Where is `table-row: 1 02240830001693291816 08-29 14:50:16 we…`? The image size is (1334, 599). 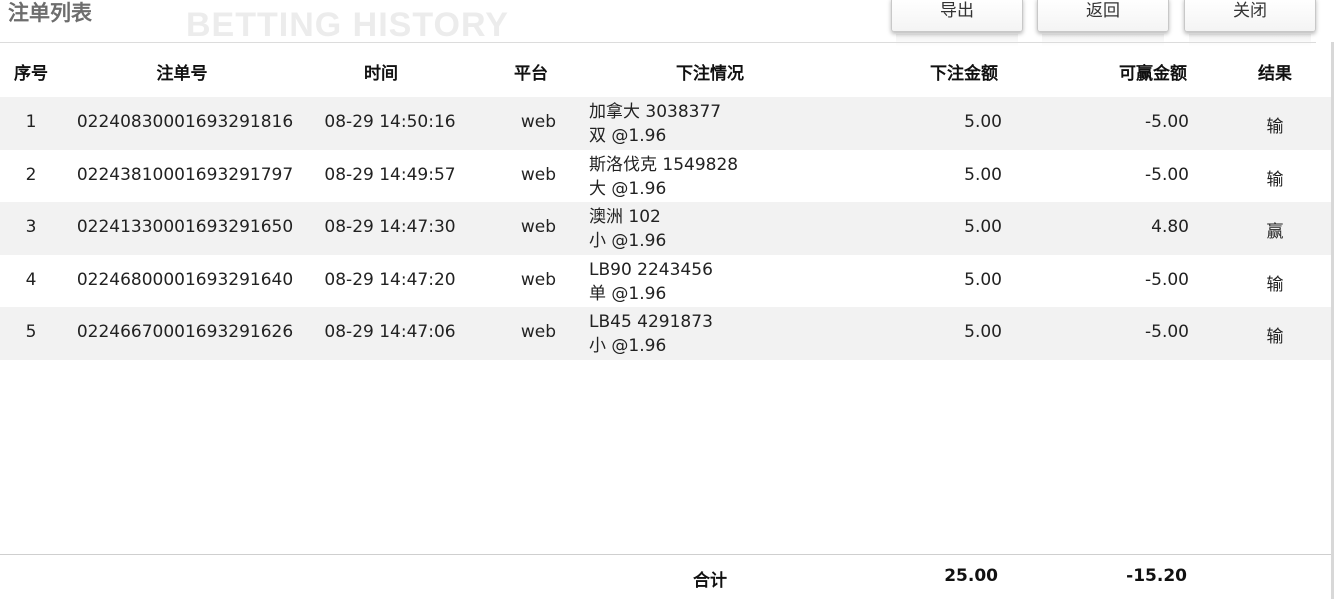
table-row: 1 02240830001693291816 08-29 14:50:16 we… is located at coordinates (665, 123).